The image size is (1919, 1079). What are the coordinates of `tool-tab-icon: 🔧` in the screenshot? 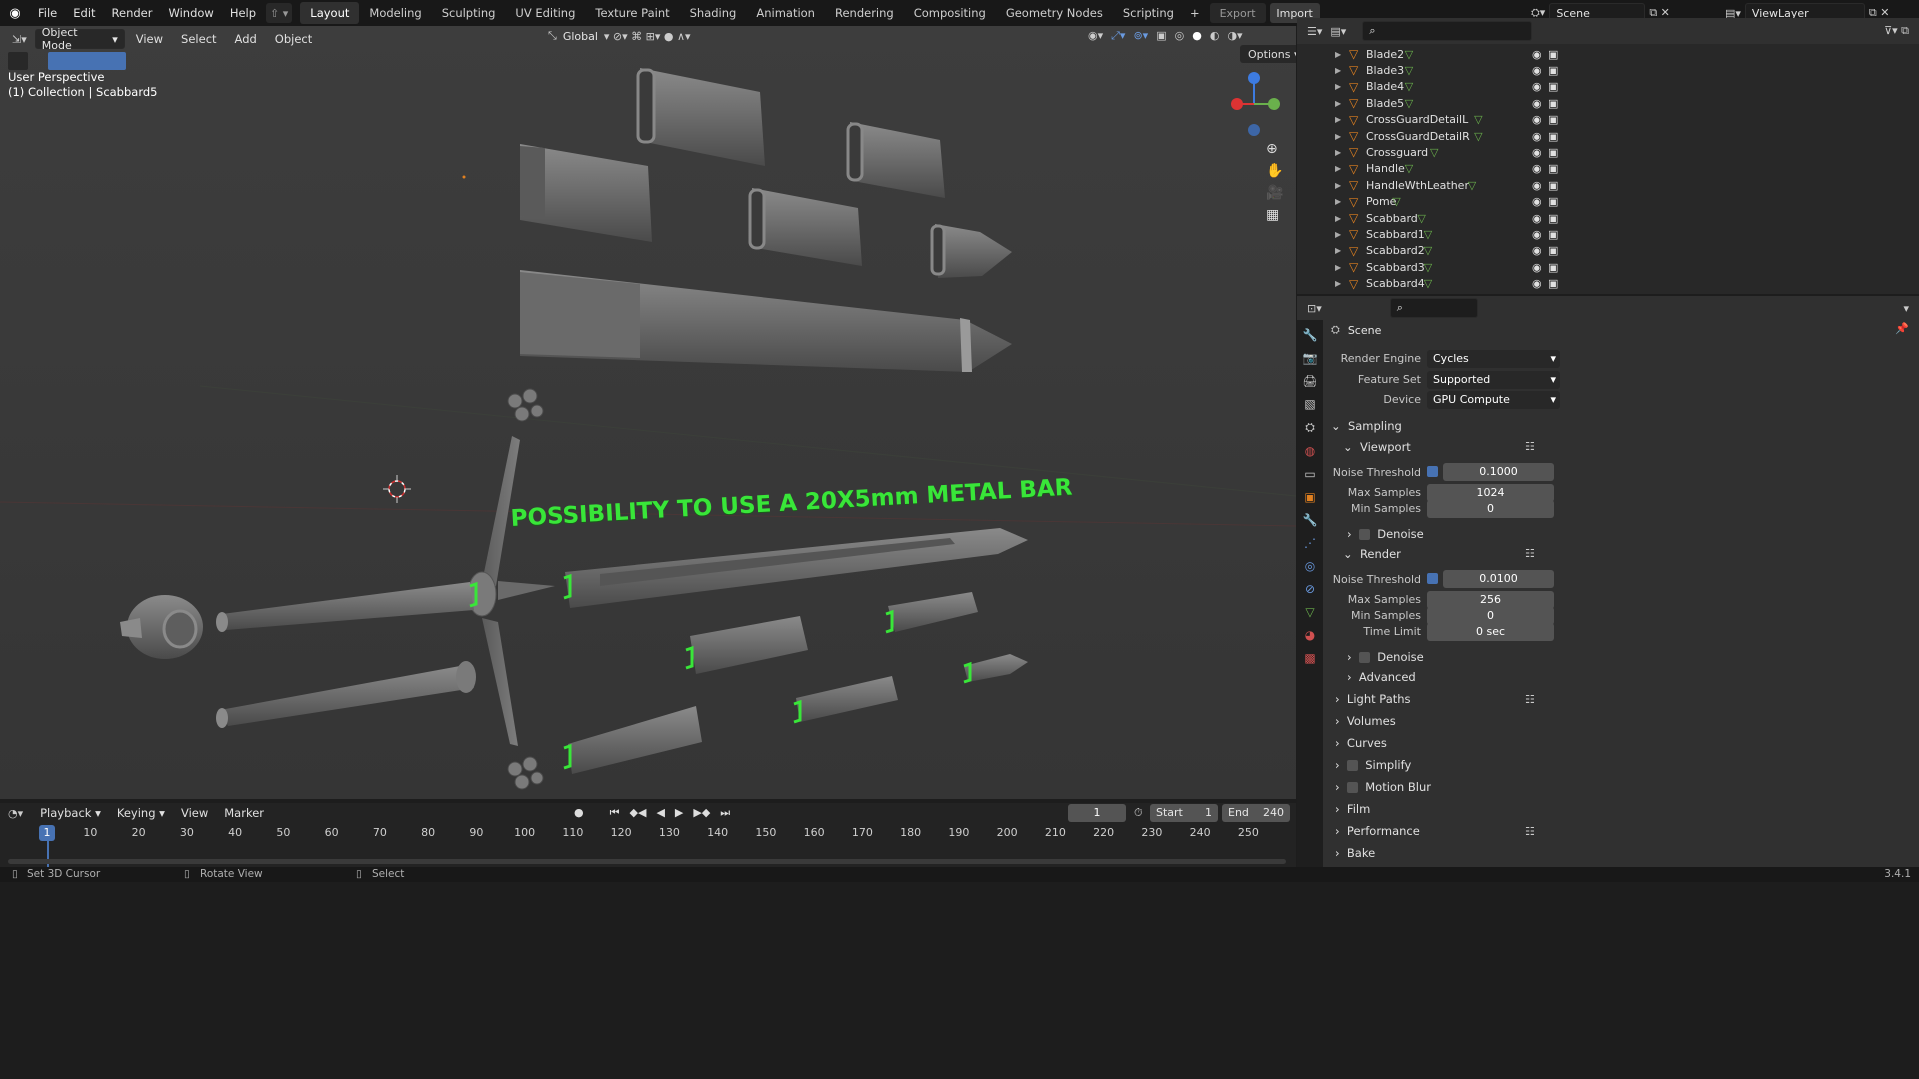 It's located at (1310, 335).